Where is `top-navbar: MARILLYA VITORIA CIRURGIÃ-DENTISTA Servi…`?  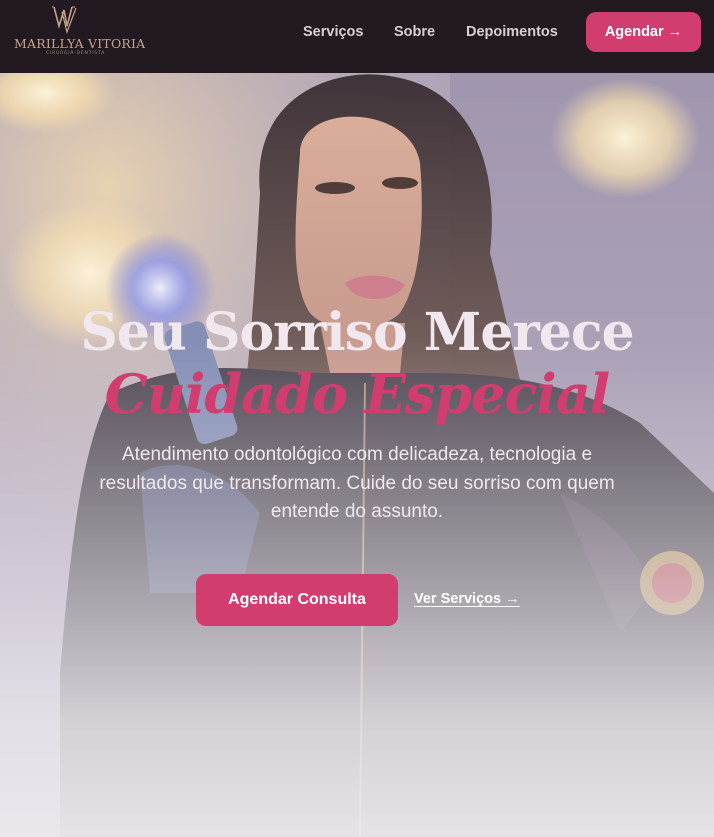
top-navbar: MARILLYA VITORIA CIRURGIÃ-DENTISTA Servi… is located at coordinates (357, 36).